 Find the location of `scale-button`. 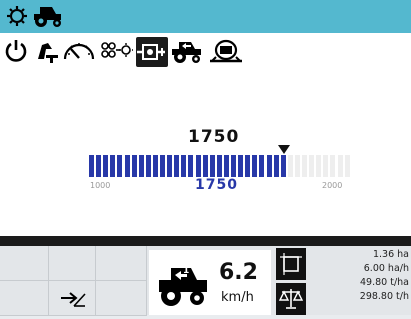

scale-button is located at coordinates (291, 299).